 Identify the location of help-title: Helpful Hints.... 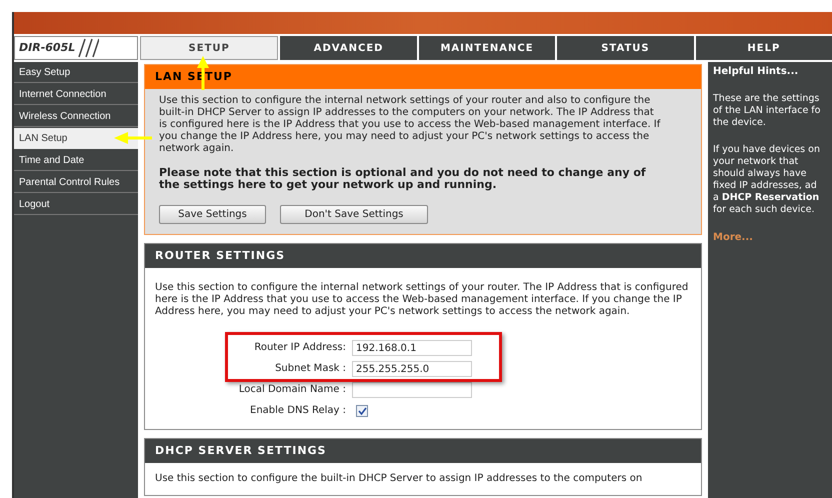
(756, 72).